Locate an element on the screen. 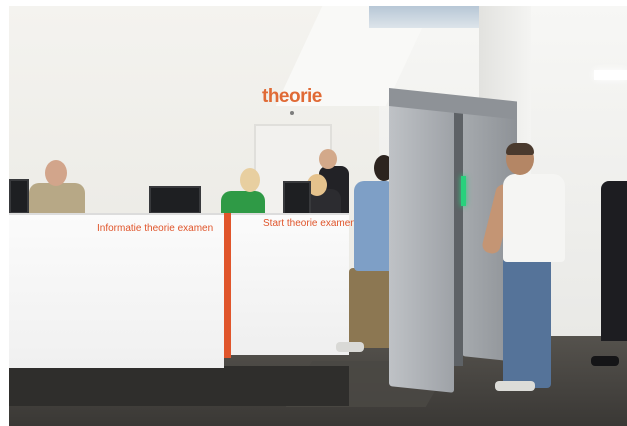 Image resolution: width=627 pixels, height=426 pixels. desk-base is located at coordinates (179, 386).